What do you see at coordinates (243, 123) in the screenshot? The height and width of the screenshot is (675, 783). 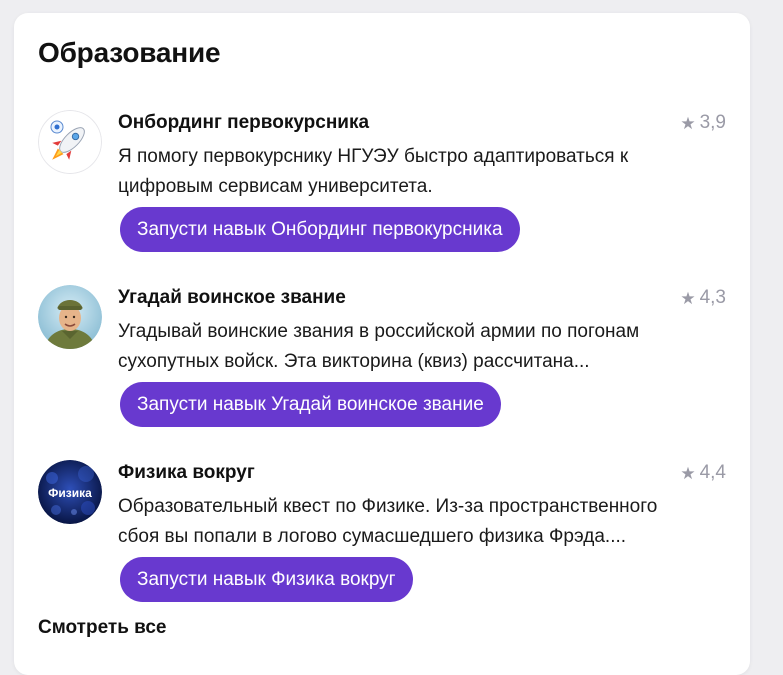 I see `skill-name: Онбординг первокурсника` at bounding box center [243, 123].